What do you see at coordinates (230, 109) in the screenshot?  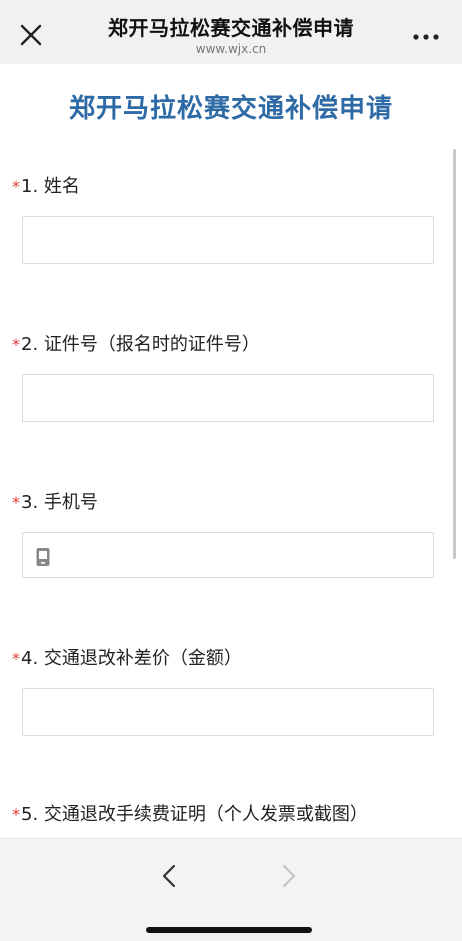 I see `form-title: 郑开马拉松赛交通补偿申请` at bounding box center [230, 109].